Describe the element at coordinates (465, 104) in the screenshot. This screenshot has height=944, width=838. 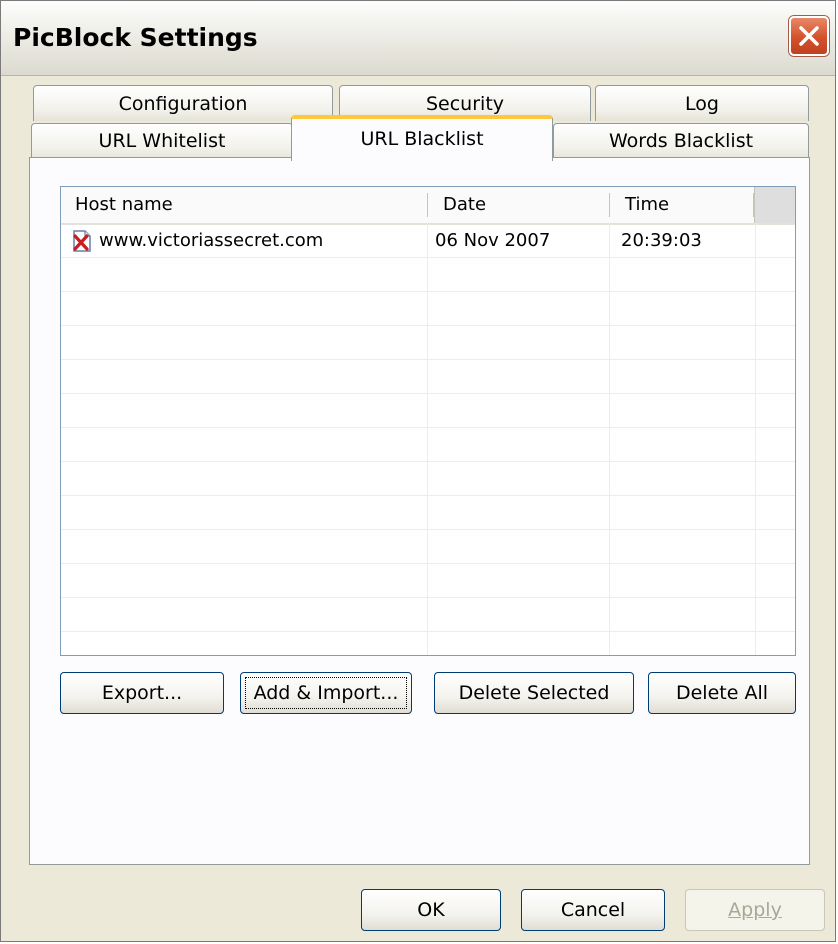
I see `tab-label: Security` at that location.